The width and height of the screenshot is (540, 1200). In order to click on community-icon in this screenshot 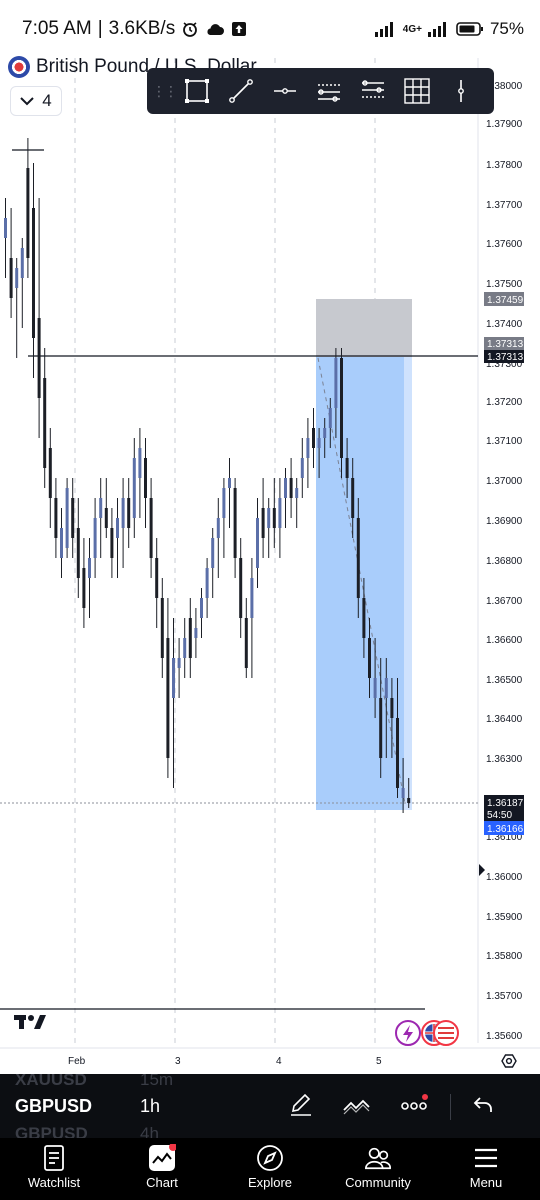, I will do `click(378, 1158)`.